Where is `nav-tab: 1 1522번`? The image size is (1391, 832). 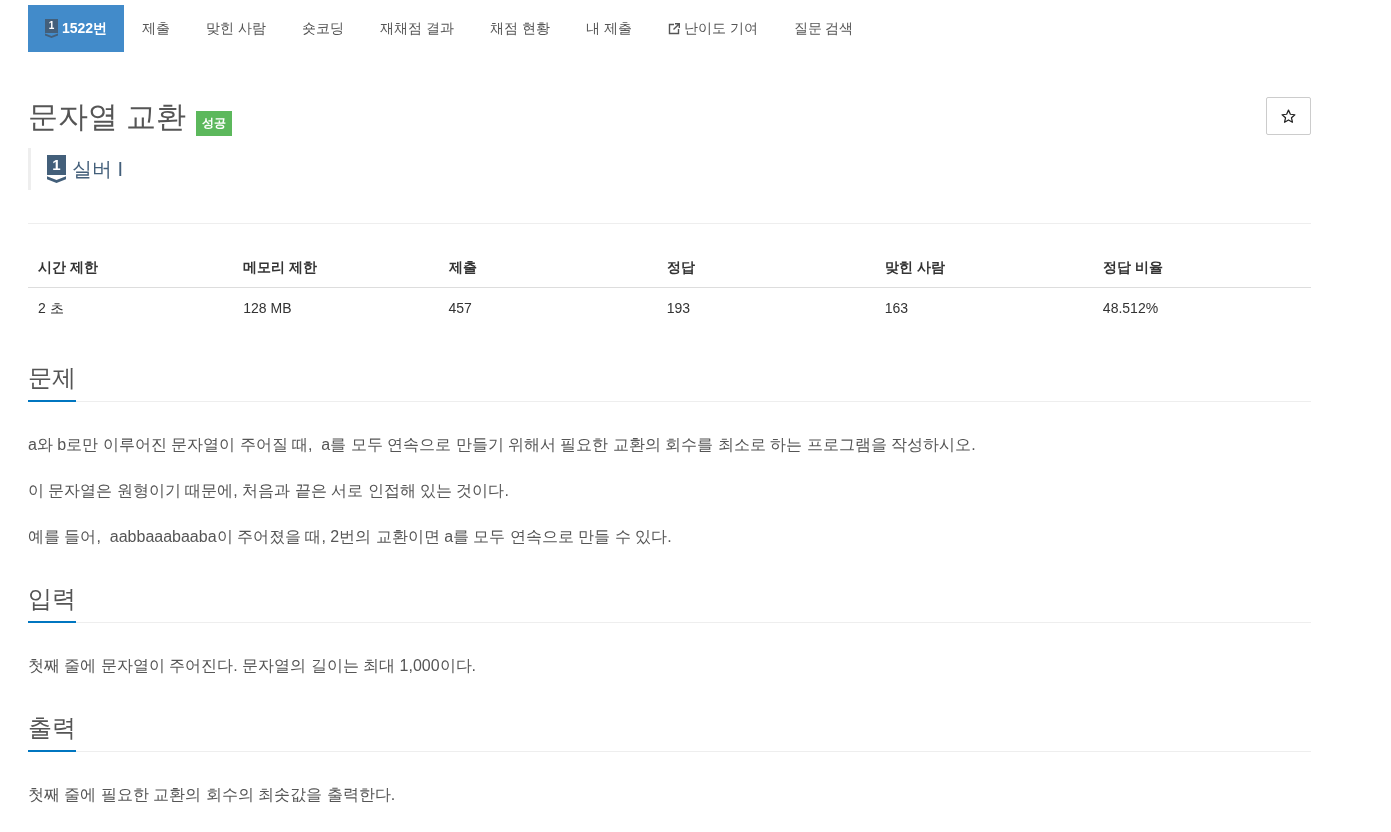 nav-tab: 1 1522번 is located at coordinates (76, 28).